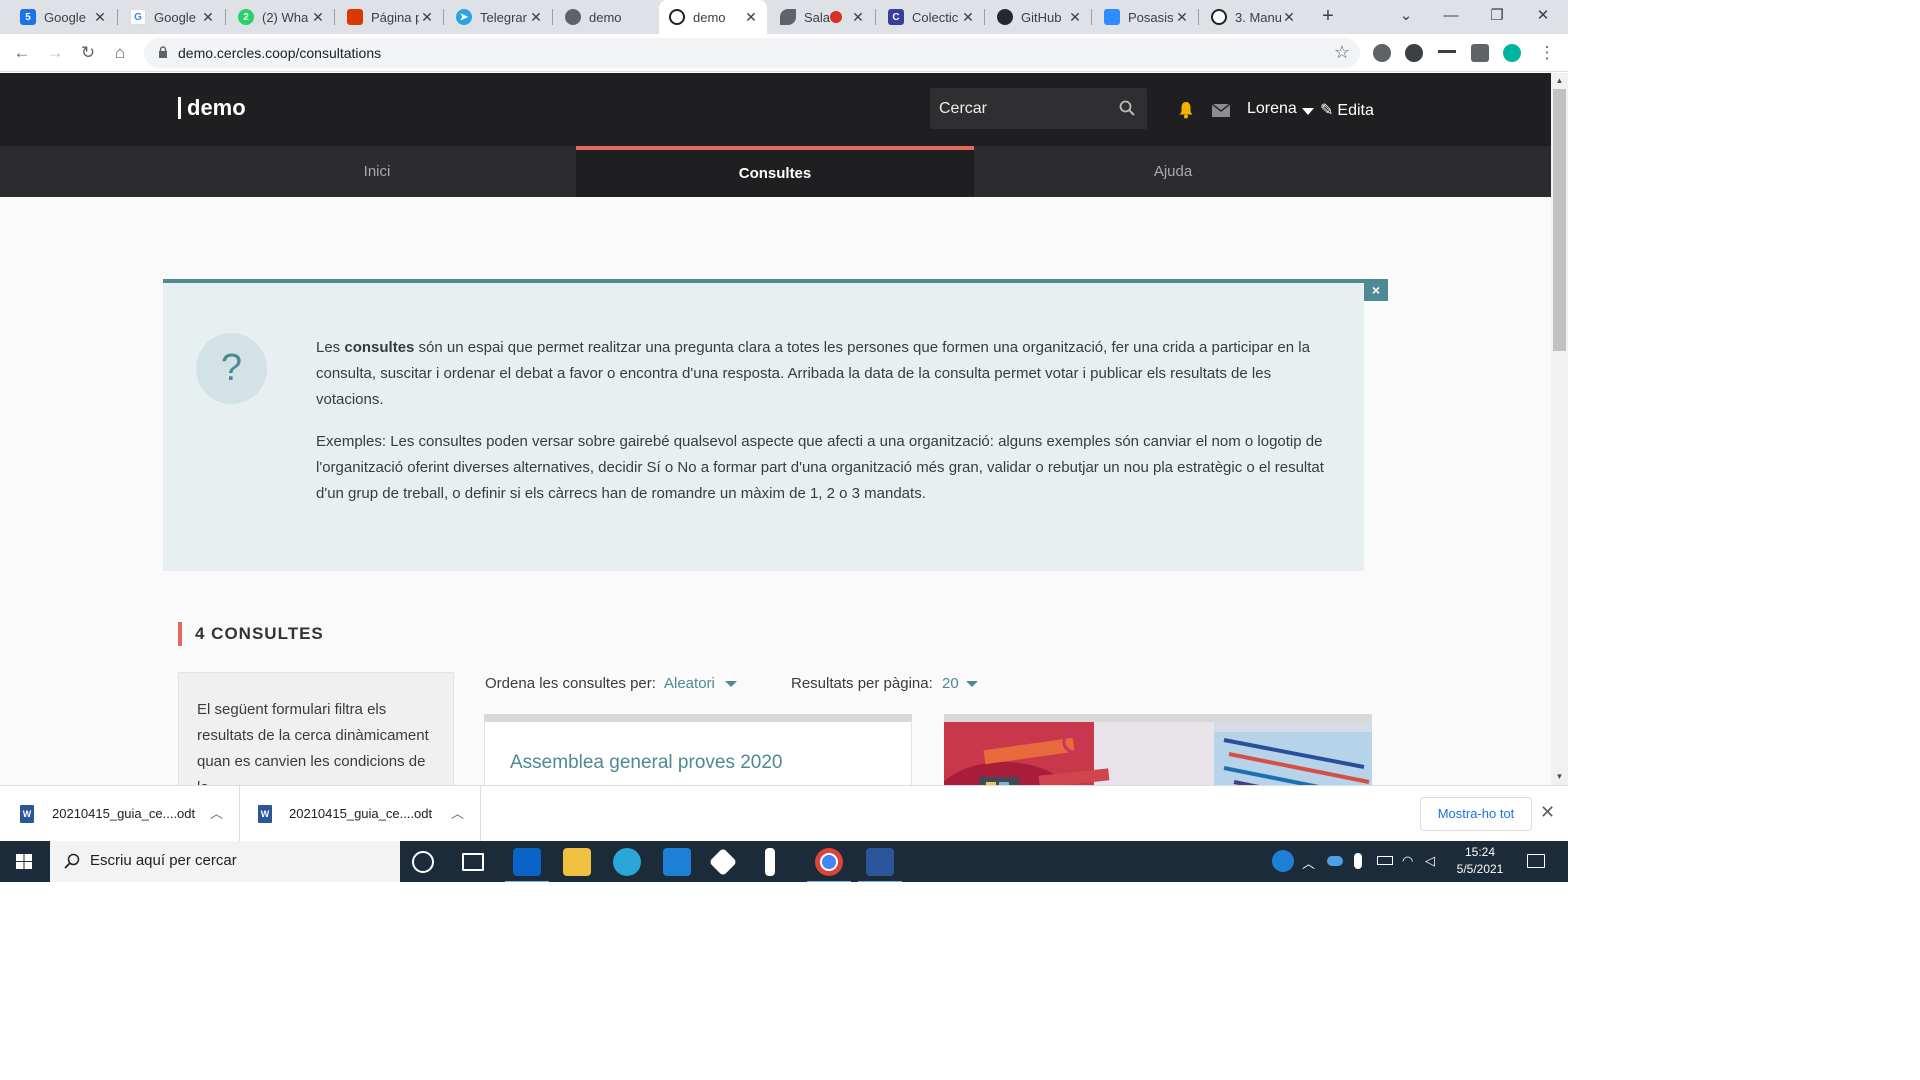 This screenshot has width=1920, height=1080. What do you see at coordinates (788, 17) in the screenshot?
I see `feather-icon` at bounding box center [788, 17].